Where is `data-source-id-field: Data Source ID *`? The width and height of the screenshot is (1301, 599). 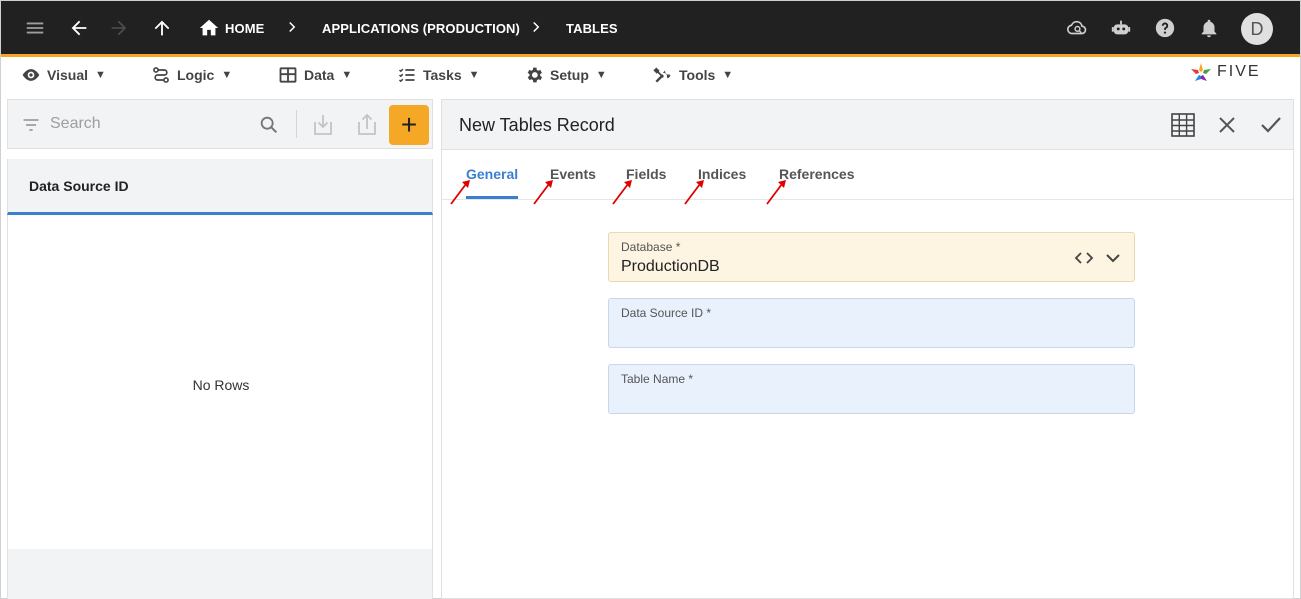 data-source-id-field: Data Source ID * is located at coordinates (871, 323).